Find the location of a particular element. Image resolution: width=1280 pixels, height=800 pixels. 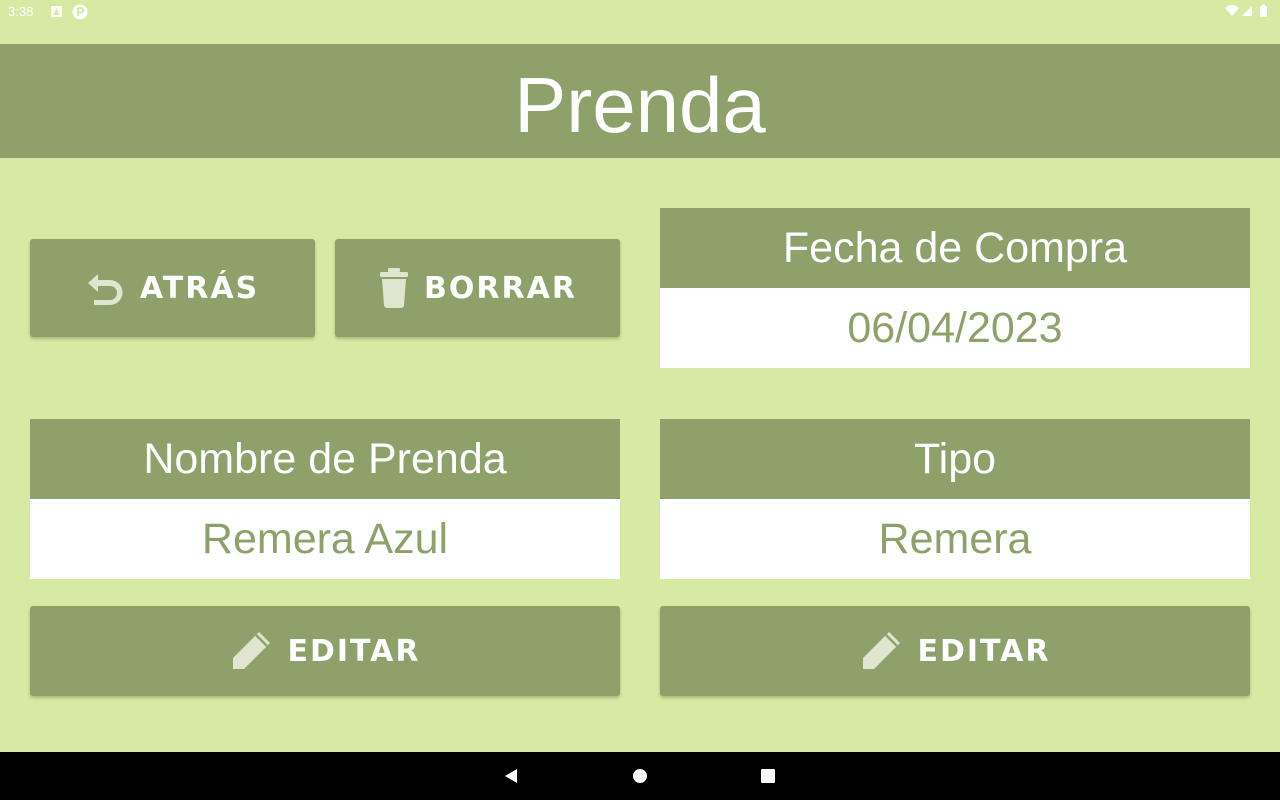

status-icons is located at coordinates (1247, 12).